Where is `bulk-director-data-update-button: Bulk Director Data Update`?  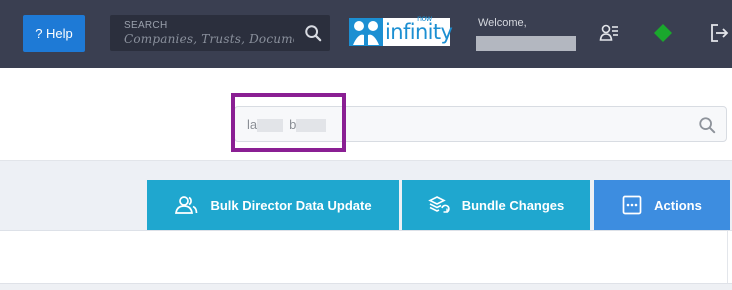
bulk-director-data-update-button: Bulk Director Data Update is located at coordinates (273, 205).